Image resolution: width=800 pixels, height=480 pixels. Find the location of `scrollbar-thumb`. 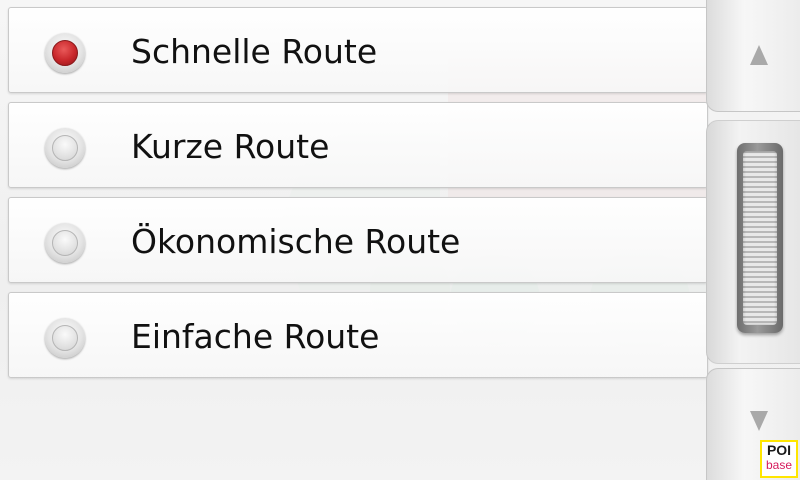

scrollbar-thumb is located at coordinates (760, 238).